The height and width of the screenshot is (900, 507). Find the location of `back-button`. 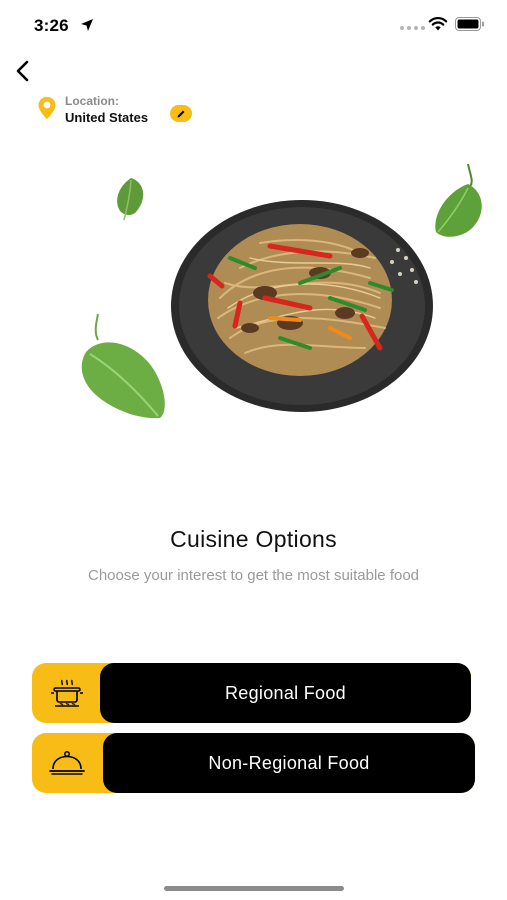

back-button is located at coordinates (22, 71).